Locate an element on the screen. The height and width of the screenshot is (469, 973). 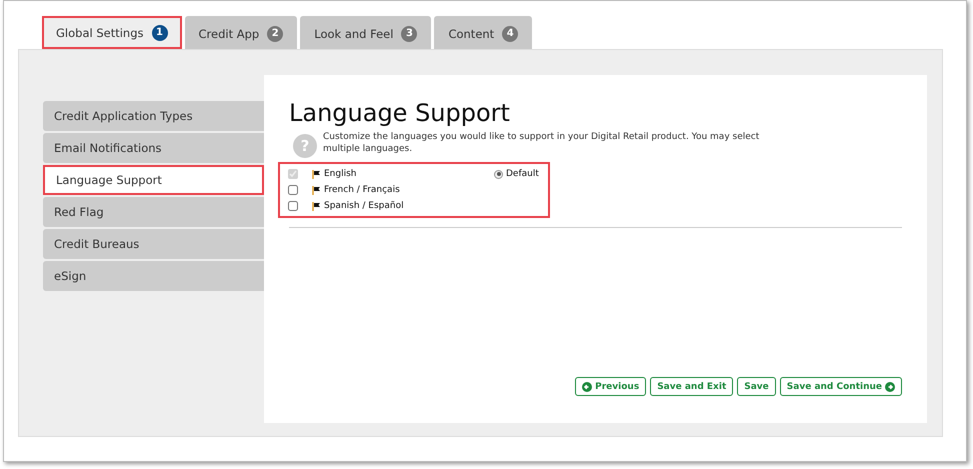
help-icon: ? is located at coordinates (305, 146).